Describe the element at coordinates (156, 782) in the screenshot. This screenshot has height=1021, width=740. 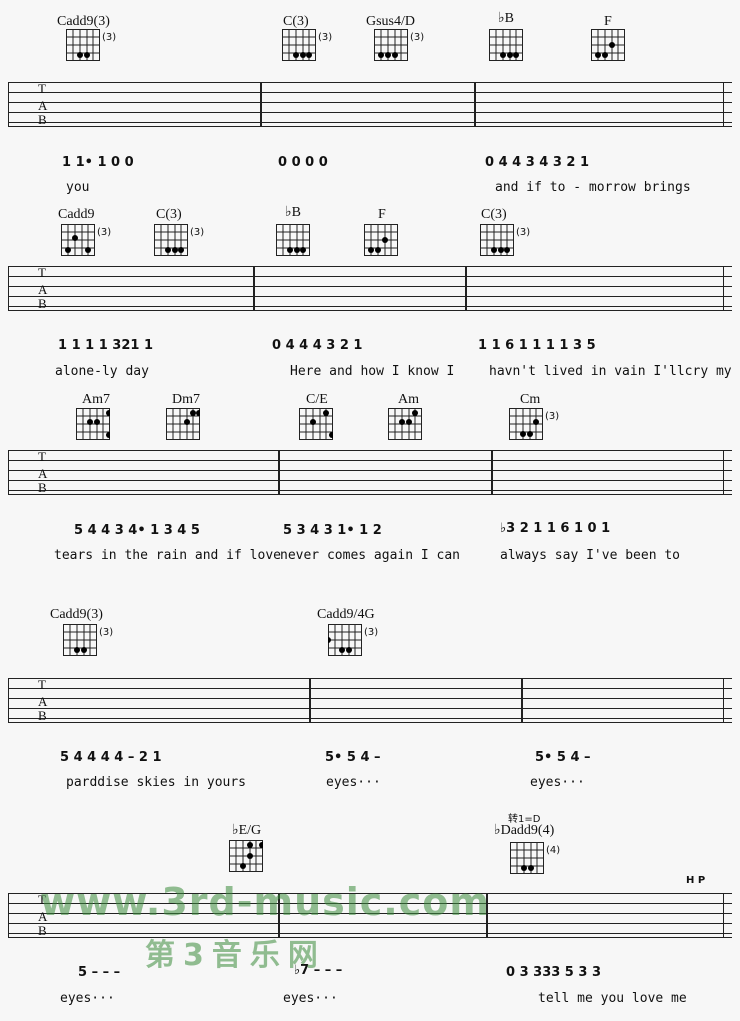
I see `lyrics-line: parddise skies in yours` at that location.